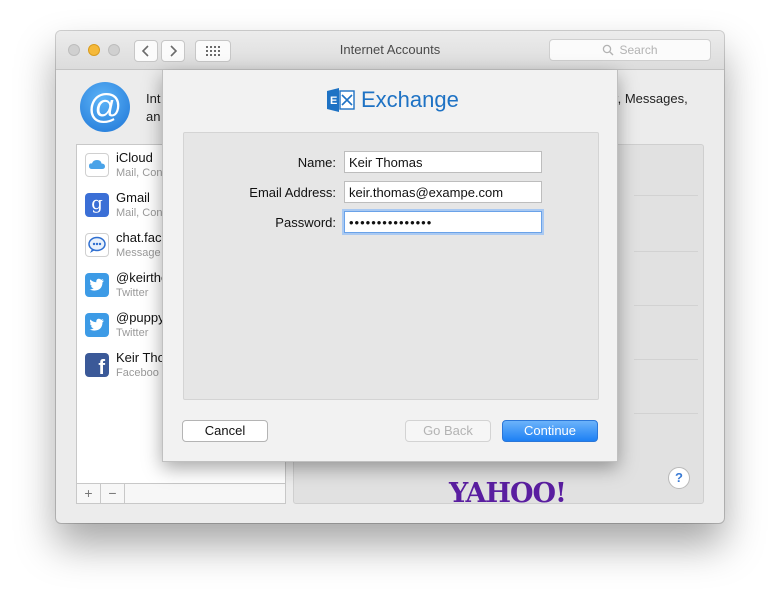 The width and height of the screenshot is (780, 604). I want to click on remove-account-button: −, so click(113, 493).